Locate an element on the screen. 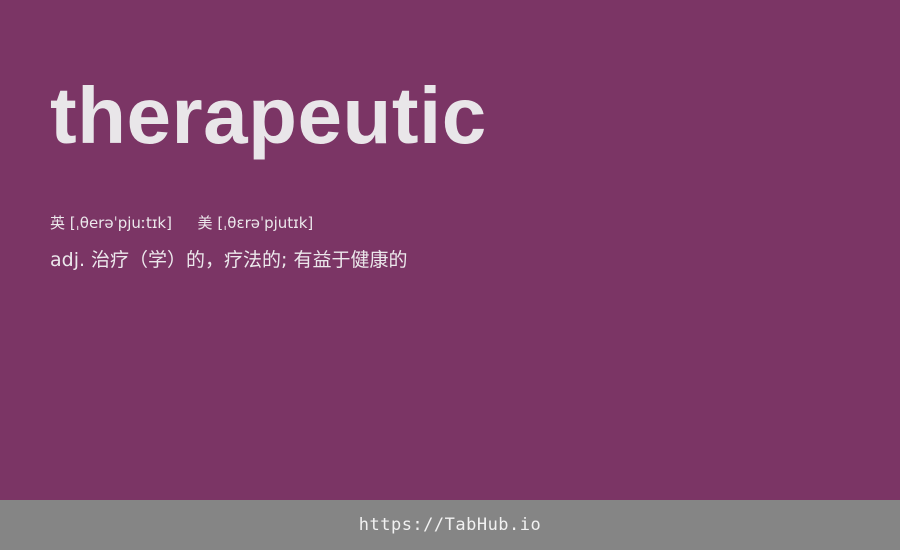 The image size is (900, 550). footer-bar: https://TabHub.io is located at coordinates (450, 525).